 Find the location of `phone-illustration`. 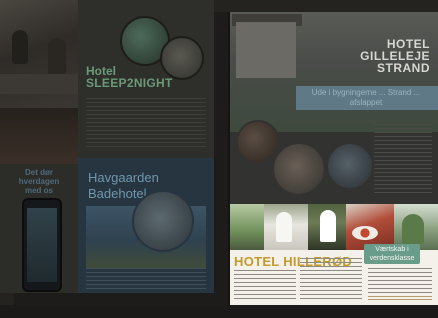

phone-illustration is located at coordinates (42, 245).